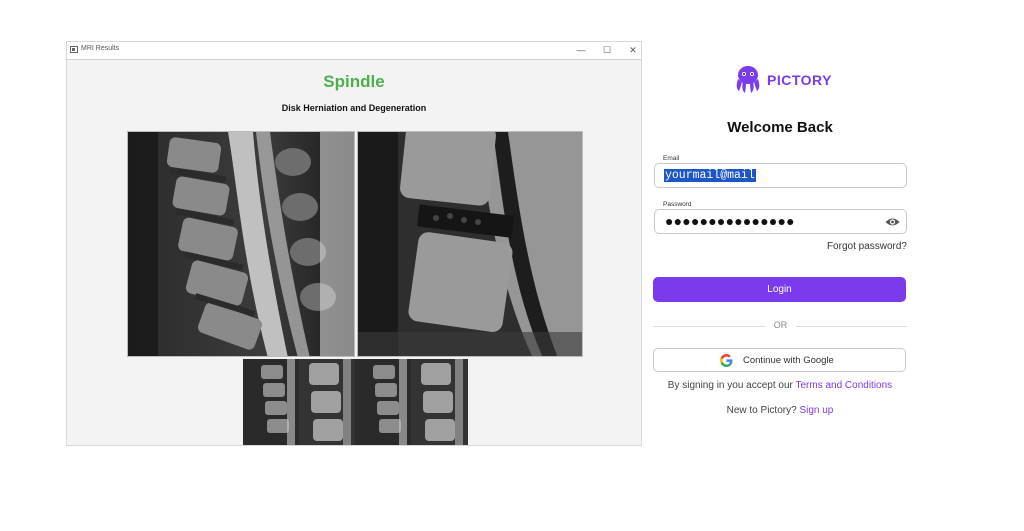 The width and height of the screenshot is (1024, 531). I want to click on forgot-password-link: Forgot password?, so click(803, 246).